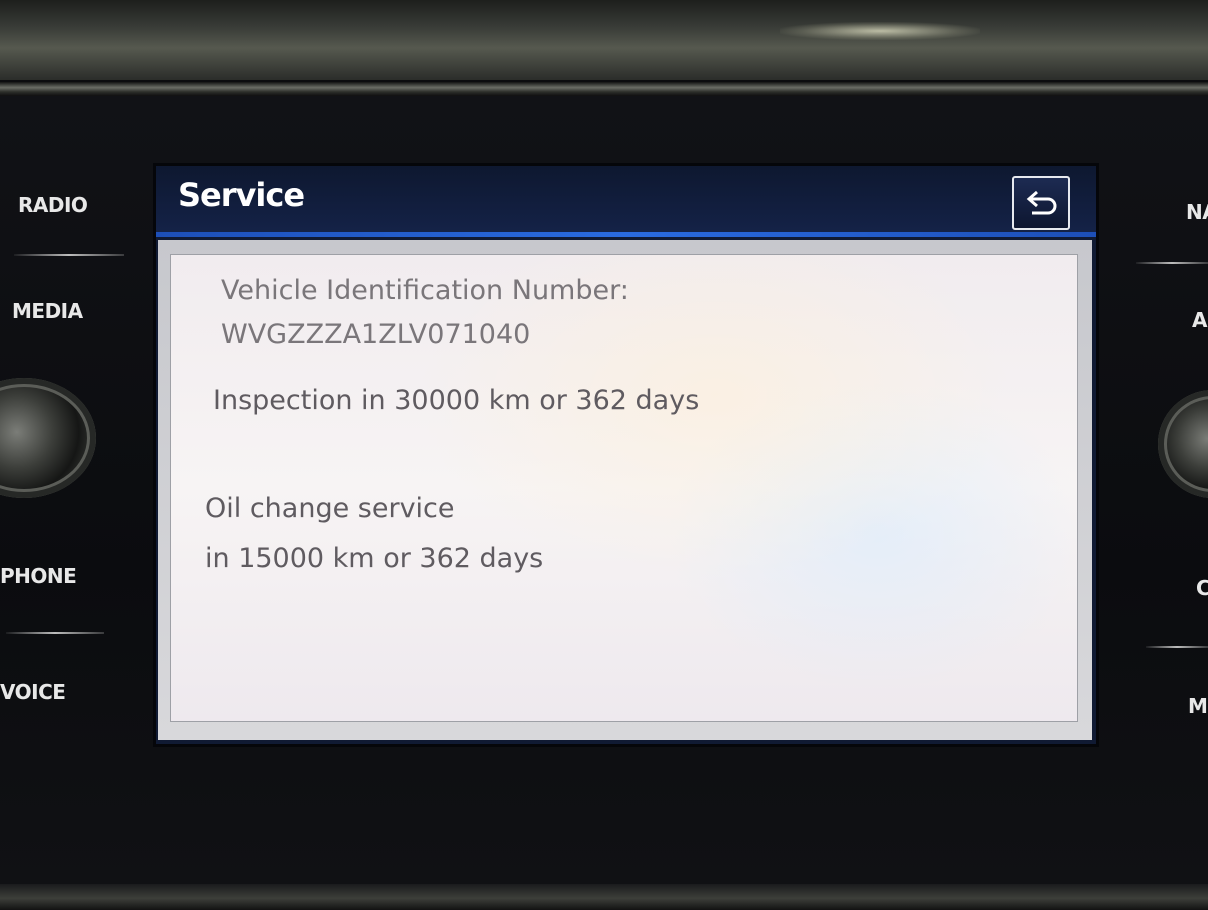 The width and height of the screenshot is (1208, 910). What do you see at coordinates (604, 897) in the screenshot?
I see `dashboard-trim-bottom` at bounding box center [604, 897].